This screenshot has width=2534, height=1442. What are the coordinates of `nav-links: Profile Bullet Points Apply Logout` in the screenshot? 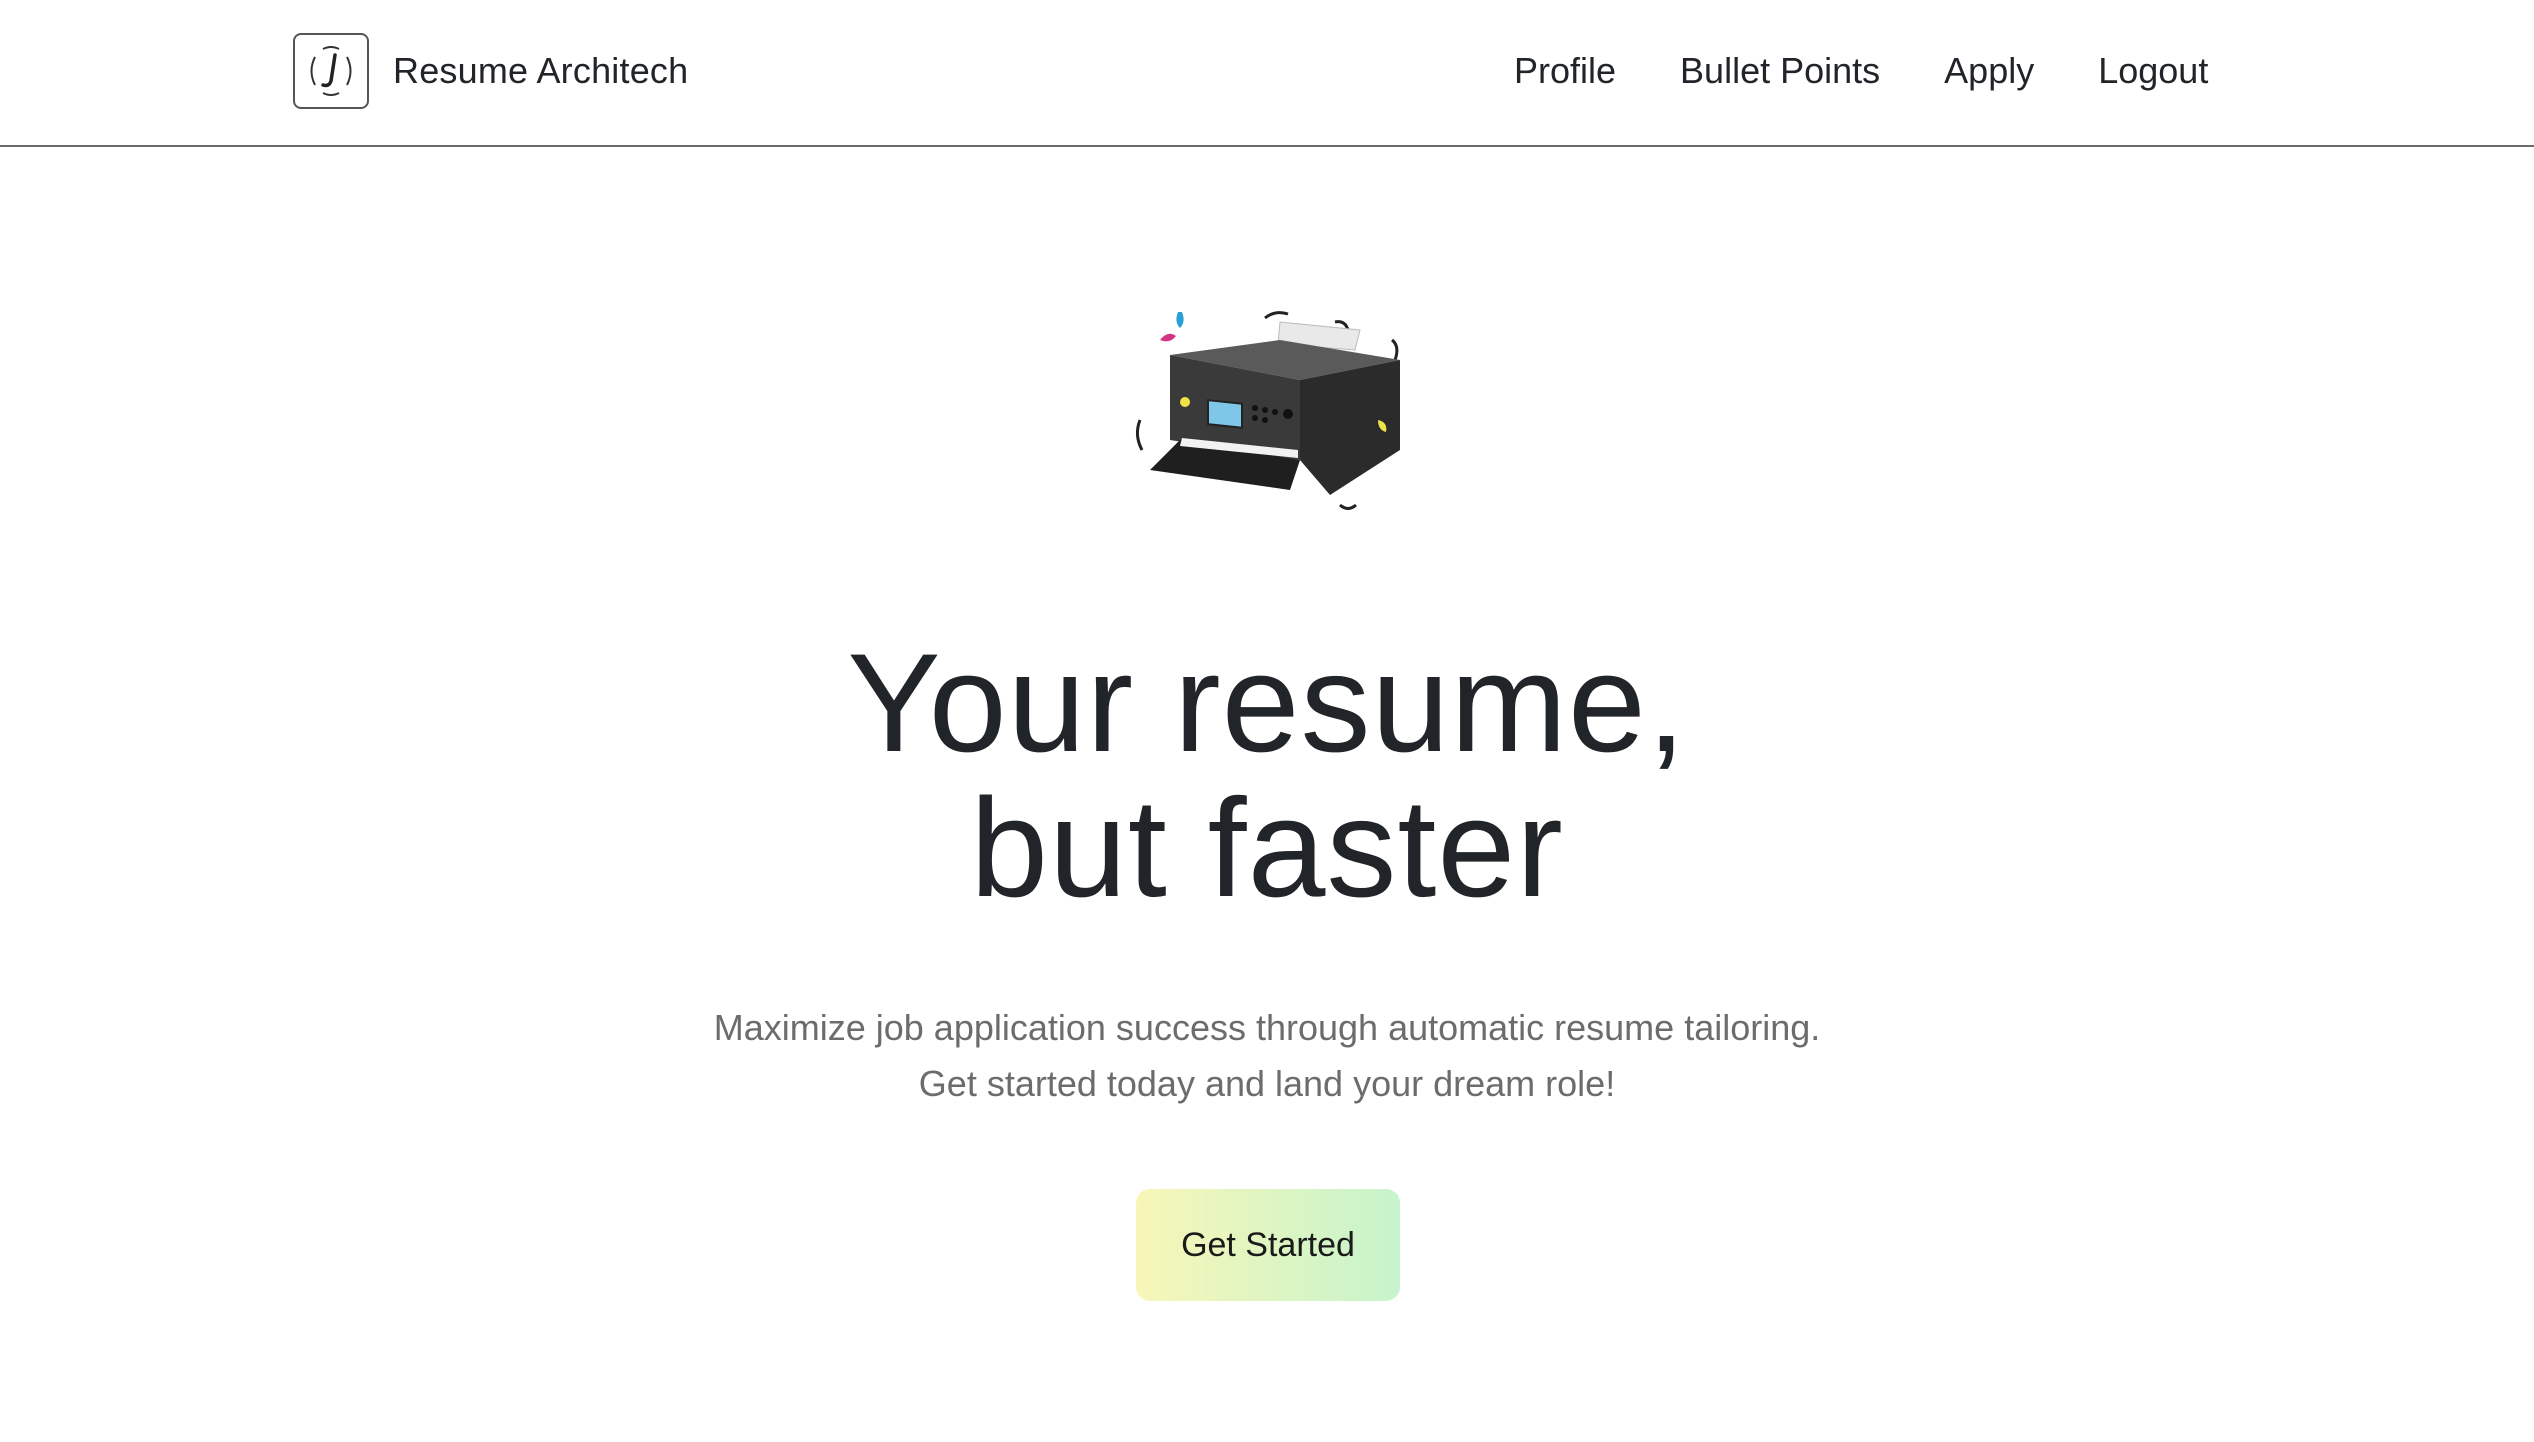 It's located at (1861, 71).